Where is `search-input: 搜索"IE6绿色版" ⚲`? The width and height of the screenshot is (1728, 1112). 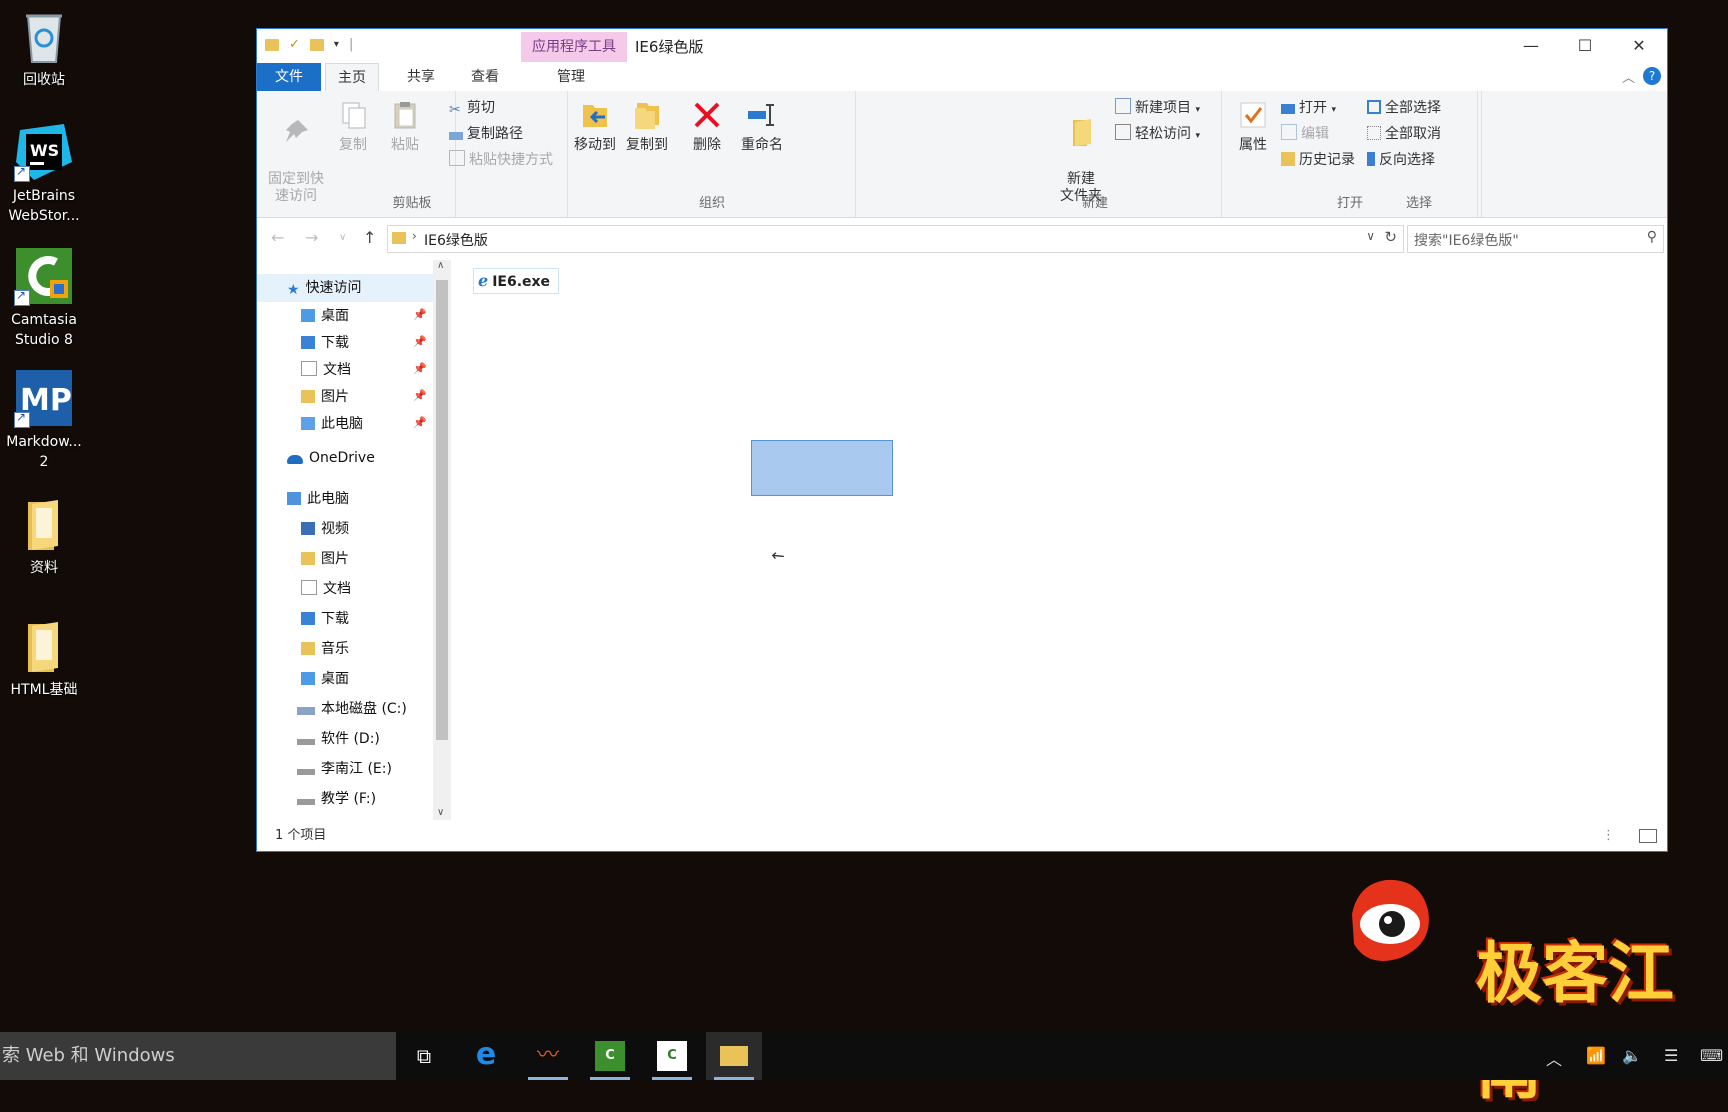 search-input: 搜索"IE6绿色版" ⚲ is located at coordinates (1535, 239).